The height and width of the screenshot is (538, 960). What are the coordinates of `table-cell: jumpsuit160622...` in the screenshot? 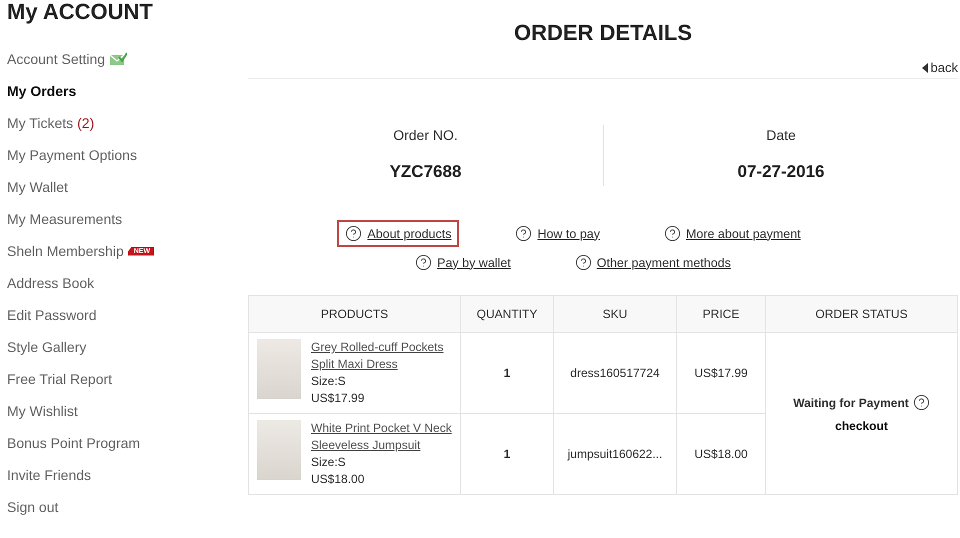 It's located at (615, 454).